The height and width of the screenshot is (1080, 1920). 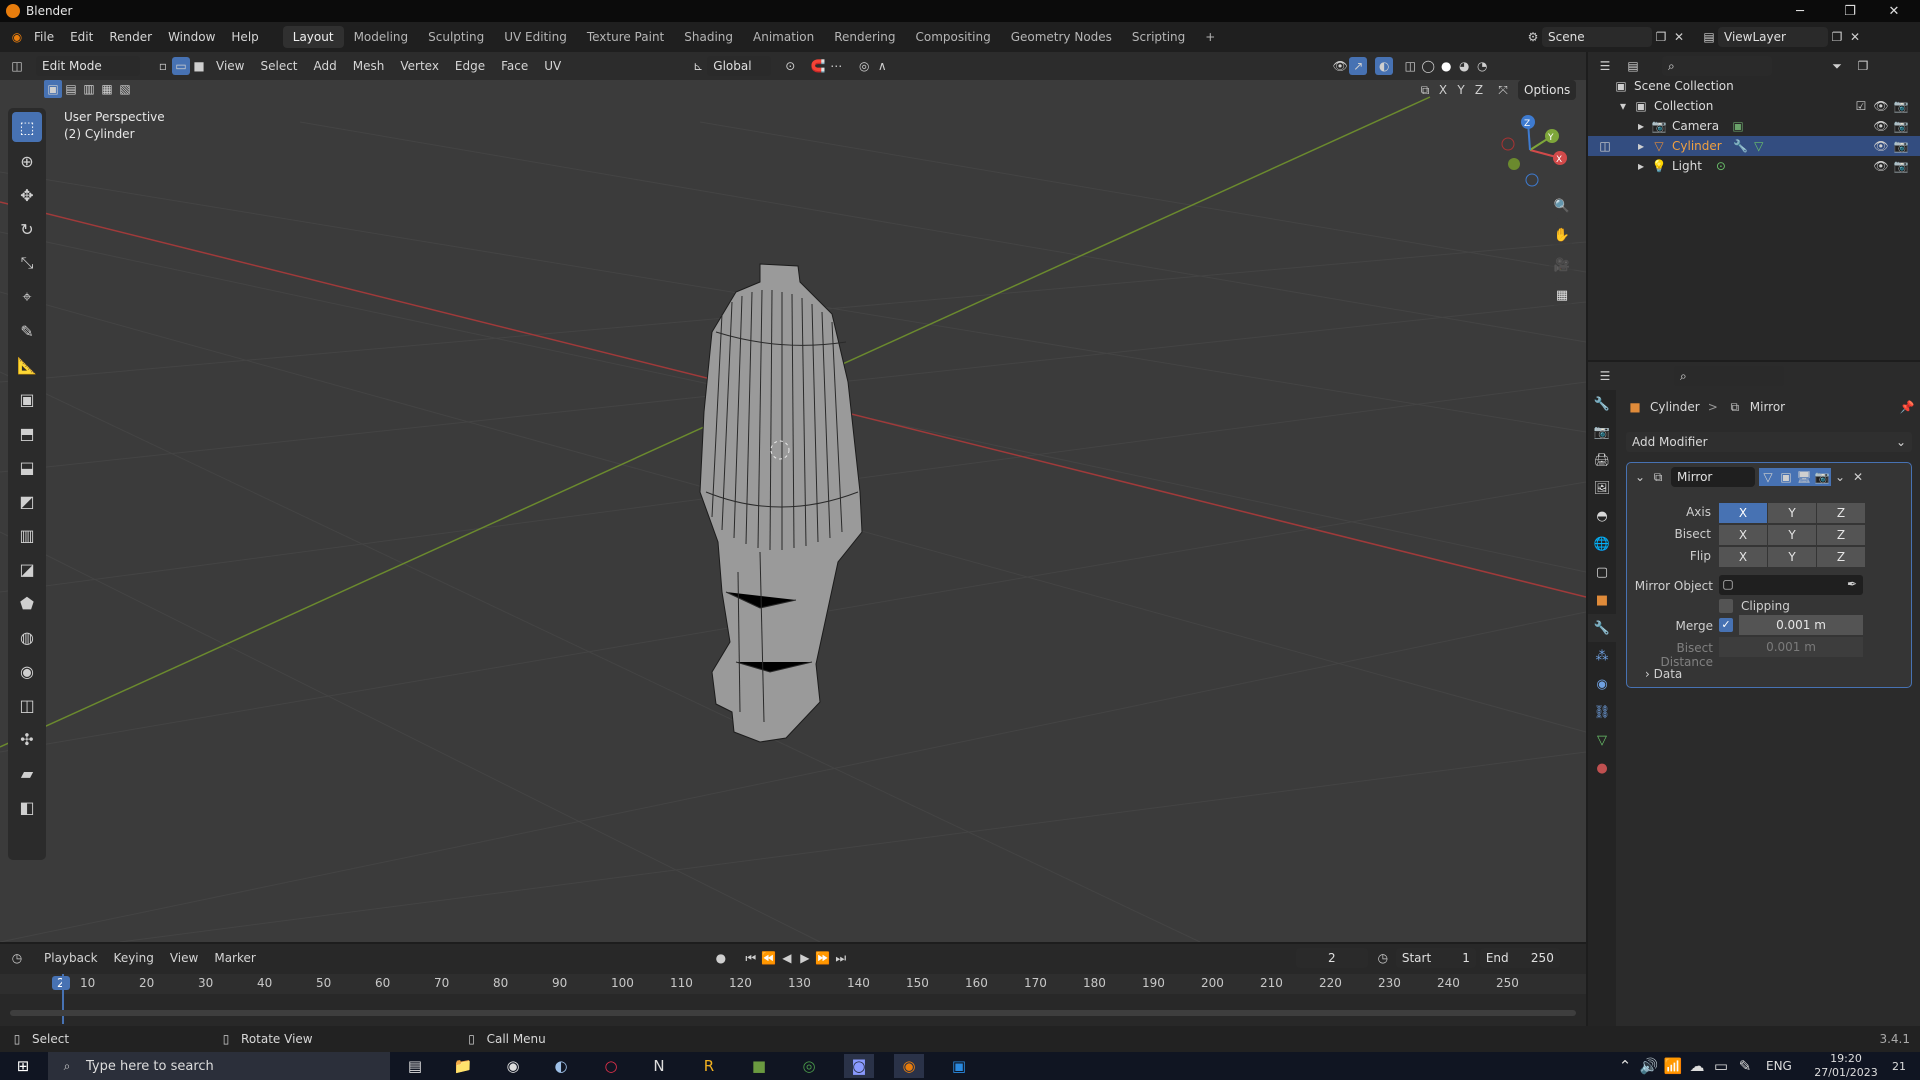 I want to click on rendered-shading-icon: ◔, so click(x=1482, y=66).